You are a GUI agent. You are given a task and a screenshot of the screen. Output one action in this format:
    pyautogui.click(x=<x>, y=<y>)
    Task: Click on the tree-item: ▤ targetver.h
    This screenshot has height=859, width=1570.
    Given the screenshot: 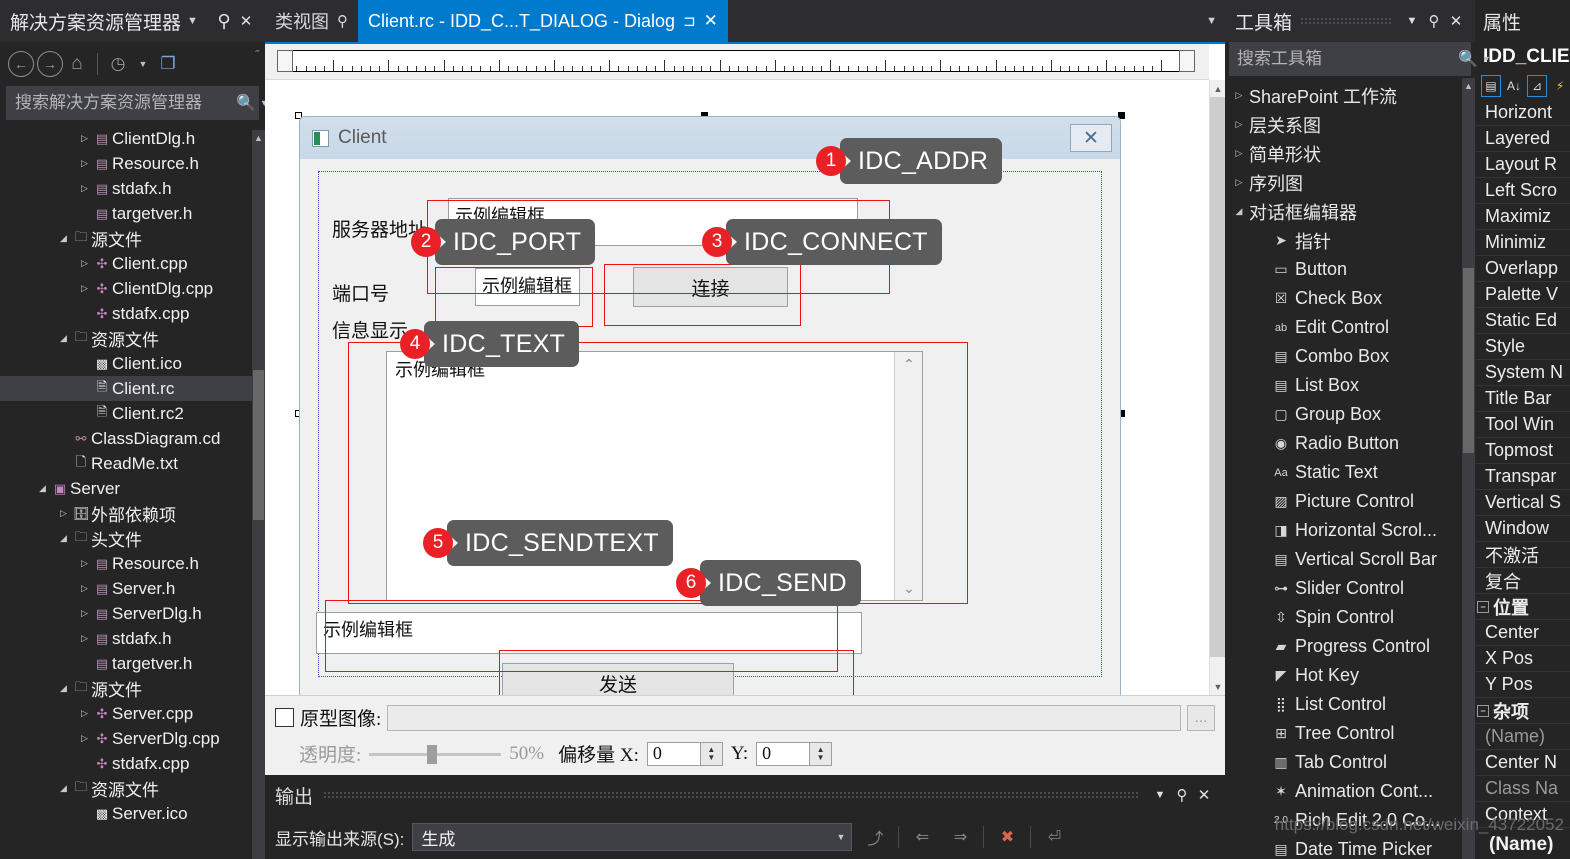 What is the action you would take?
    pyautogui.click(x=132, y=213)
    